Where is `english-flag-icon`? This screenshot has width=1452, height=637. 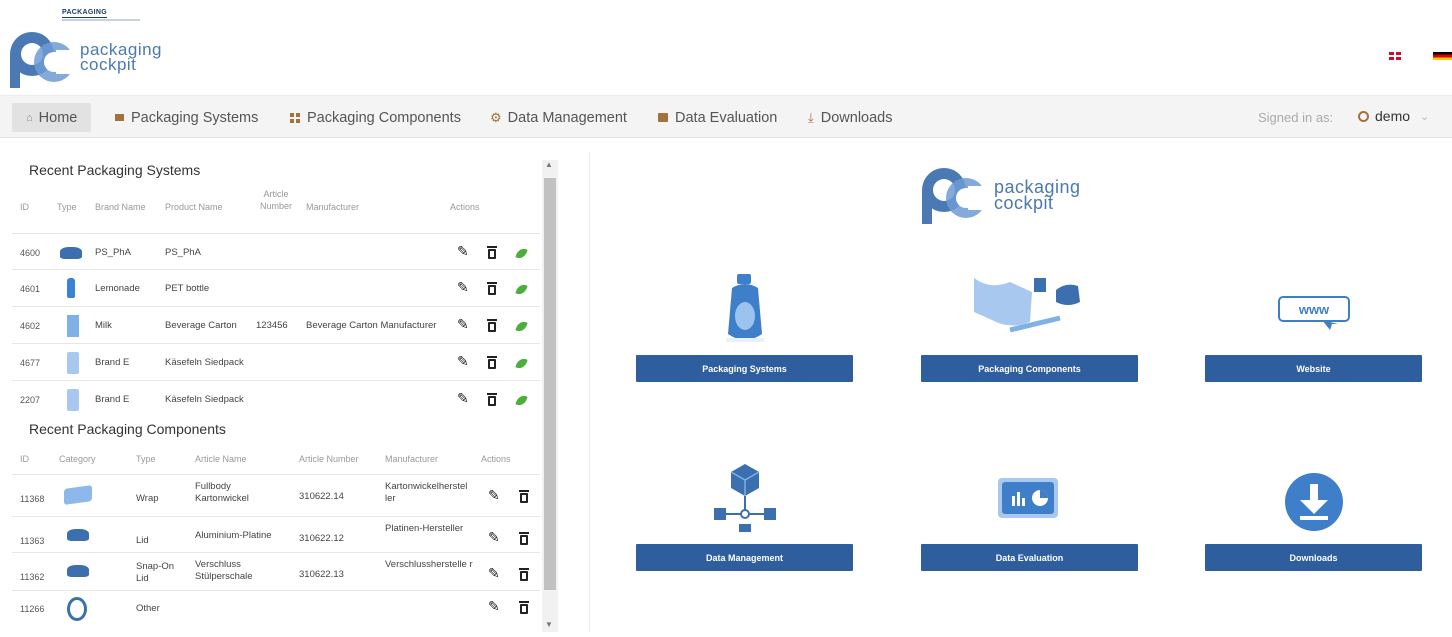
english-flag-icon is located at coordinates (1395, 56).